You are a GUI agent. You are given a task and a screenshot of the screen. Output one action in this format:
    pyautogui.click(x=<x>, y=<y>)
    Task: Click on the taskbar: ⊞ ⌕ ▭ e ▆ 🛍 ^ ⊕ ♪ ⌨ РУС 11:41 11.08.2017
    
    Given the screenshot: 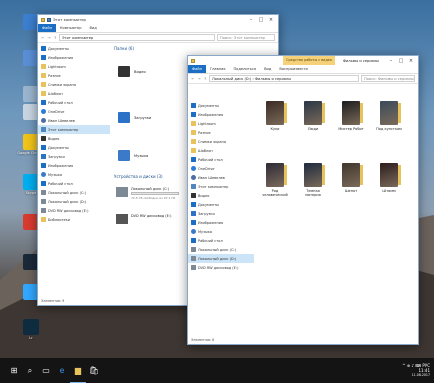 What is the action you would take?
    pyautogui.click(x=217, y=370)
    